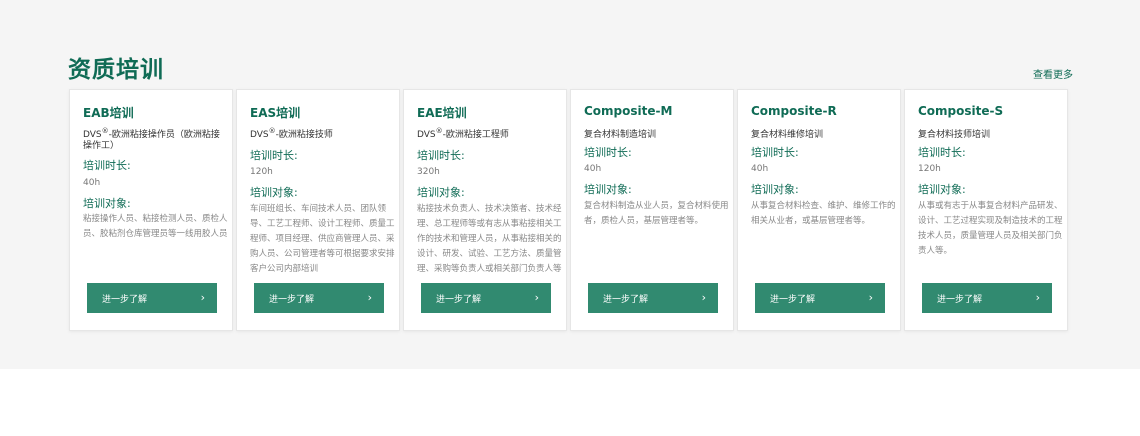 The height and width of the screenshot is (436, 1140). Describe the element at coordinates (620, 135) in the screenshot. I see `card-subtitle: 复合材料制造培训` at that location.